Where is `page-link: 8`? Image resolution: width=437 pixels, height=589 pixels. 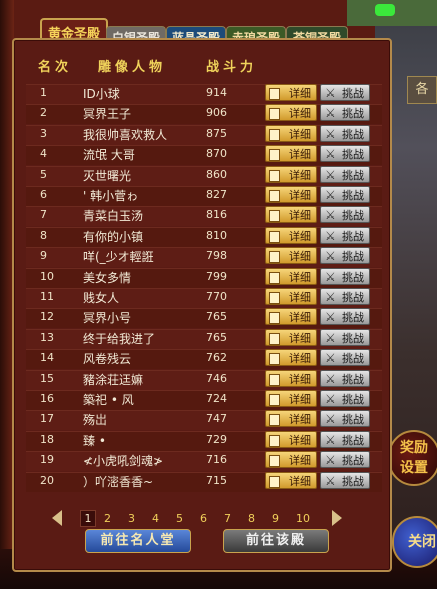 page-link: 8 is located at coordinates (251, 518).